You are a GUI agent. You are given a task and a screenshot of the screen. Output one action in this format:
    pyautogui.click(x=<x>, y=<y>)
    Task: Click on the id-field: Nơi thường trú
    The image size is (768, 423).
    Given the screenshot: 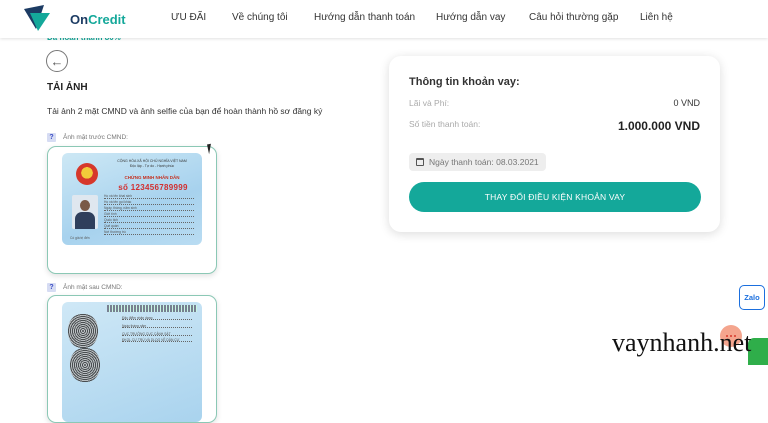 What is the action you would take?
    pyautogui.click(x=149, y=232)
    